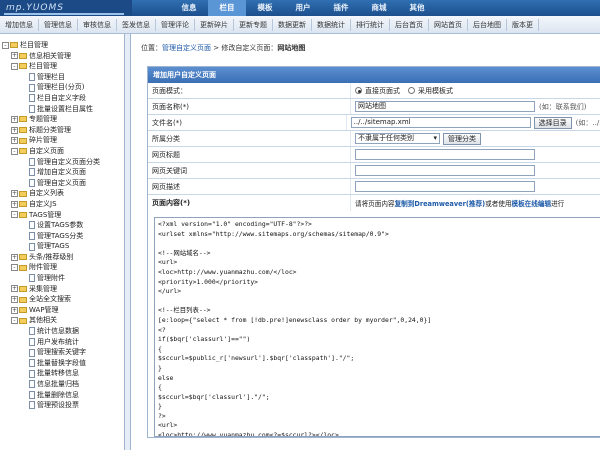 The height and width of the screenshot is (450, 600). What do you see at coordinates (341, 8) in the screenshot?
I see `top-nav-item: 插件` at bounding box center [341, 8].